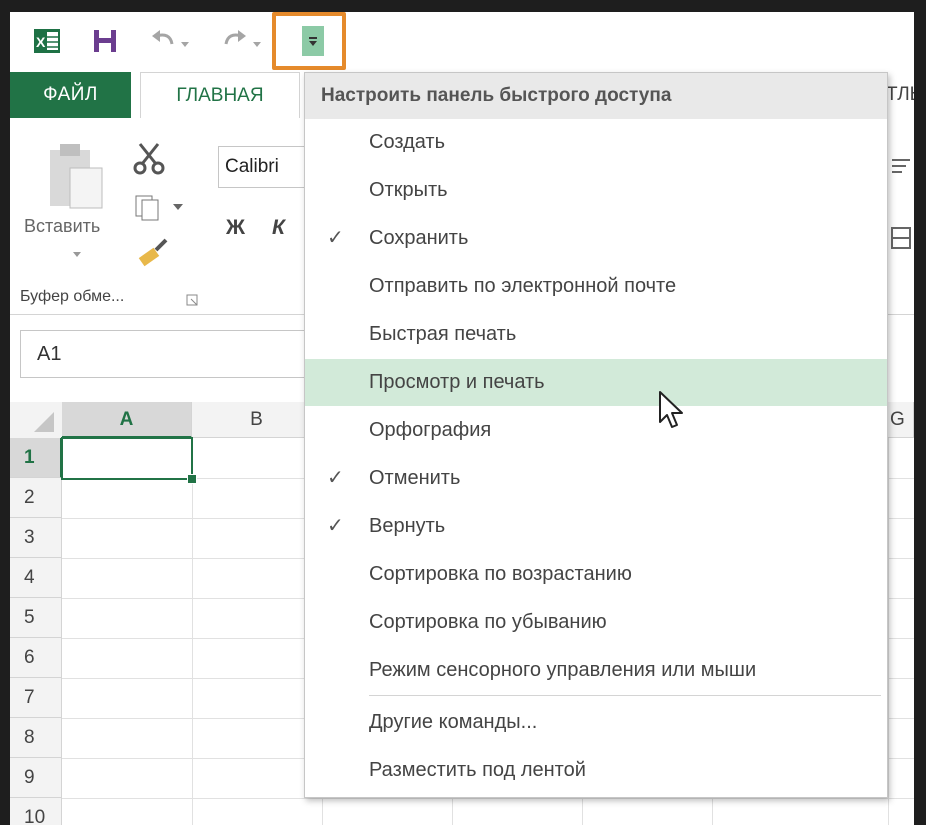  Describe the element at coordinates (462, 41) in the screenshot. I see `quick-access-toolbar: X` at that location.